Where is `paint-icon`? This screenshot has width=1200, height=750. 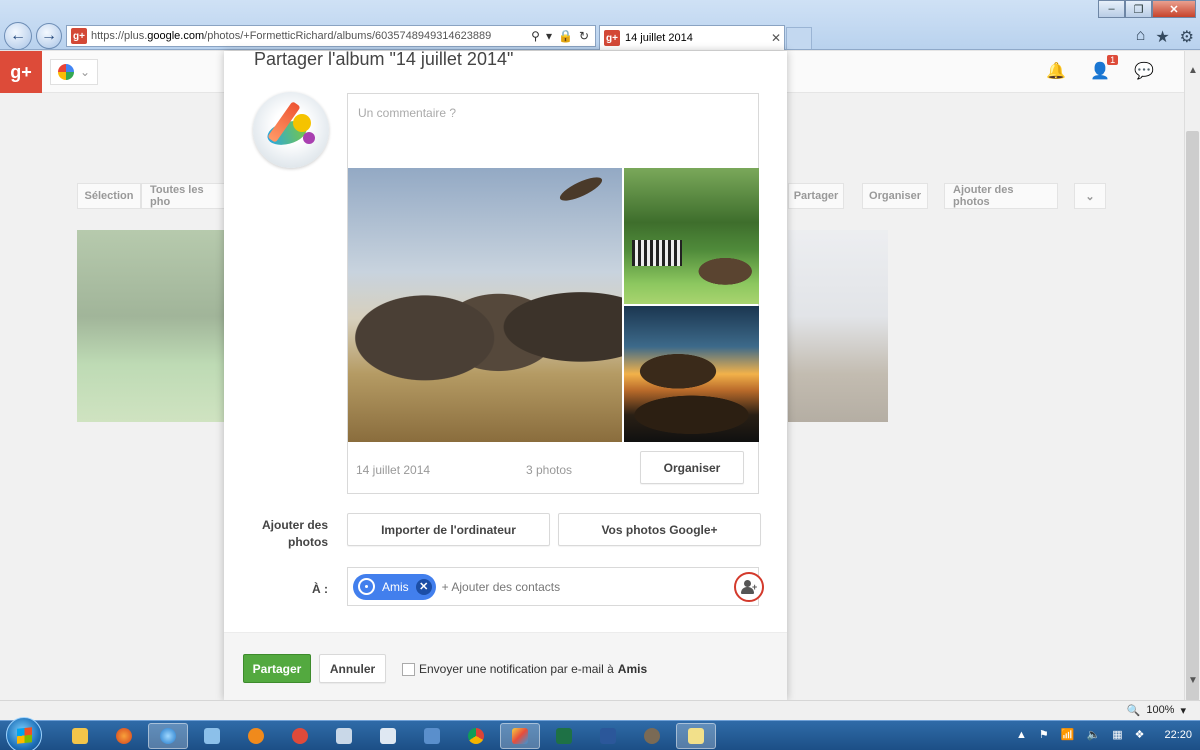 paint-icon is located at coordinates (520, 736).